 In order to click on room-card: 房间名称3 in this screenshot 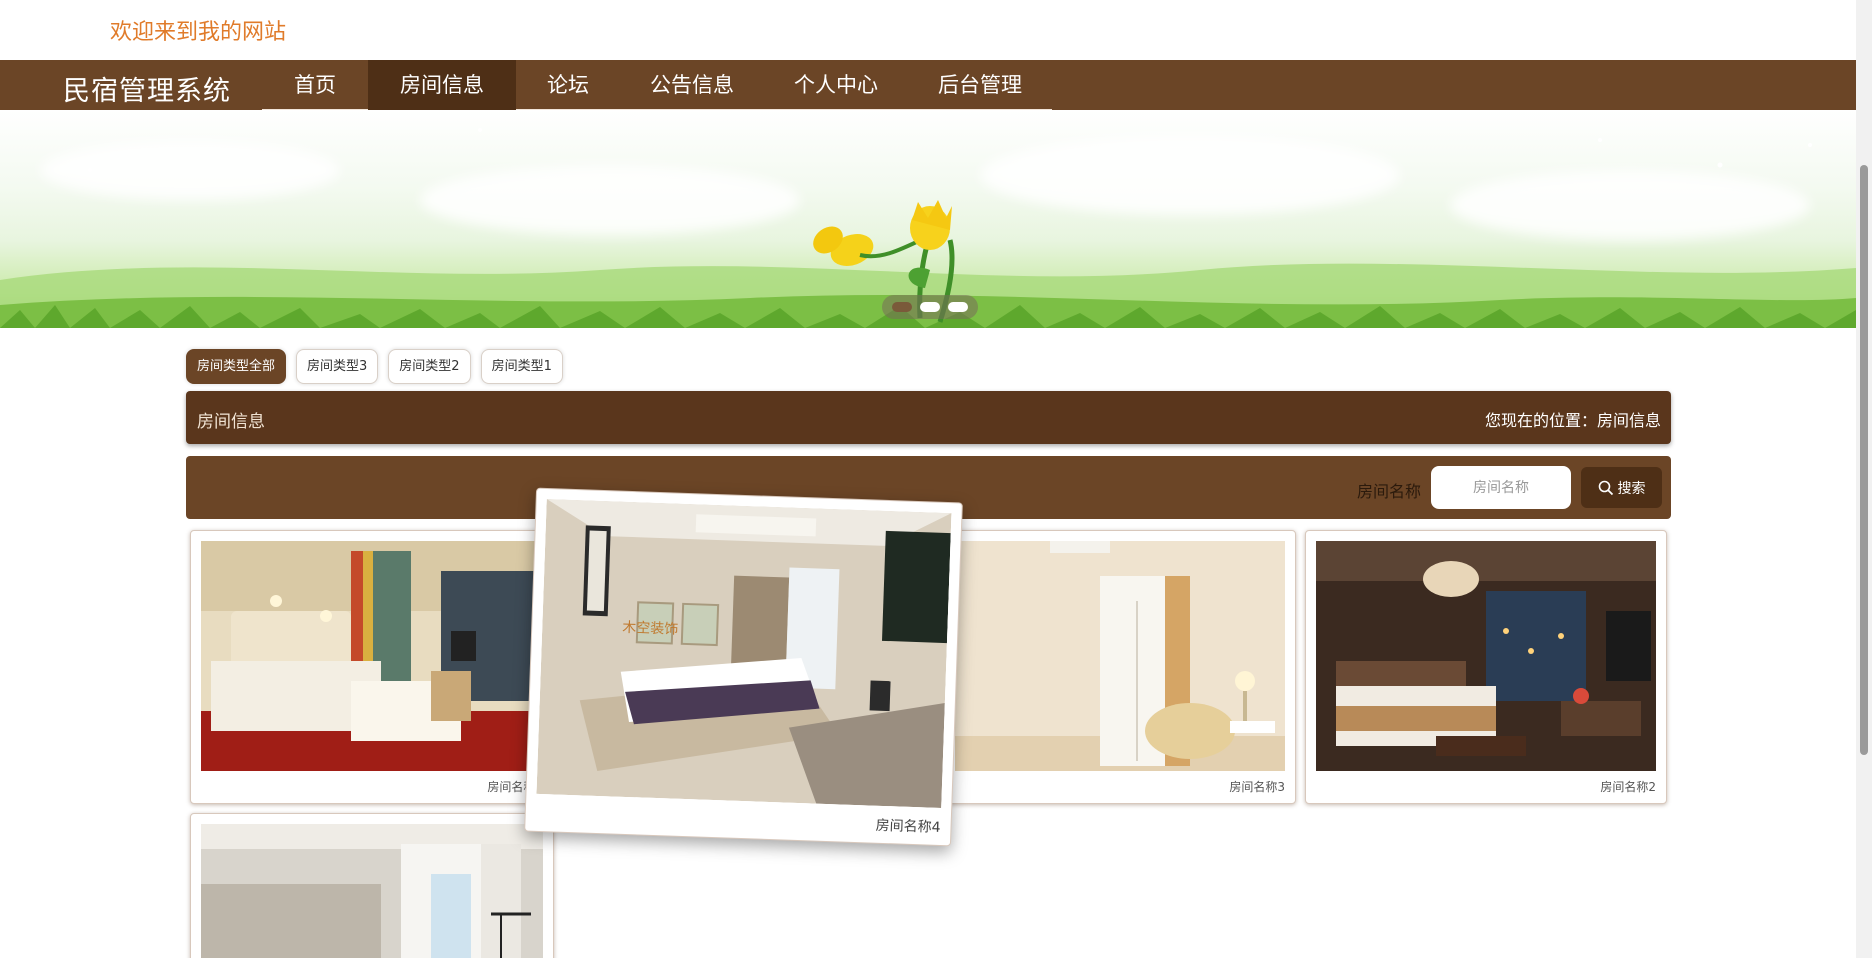, I will do `click(1120, 667)`.